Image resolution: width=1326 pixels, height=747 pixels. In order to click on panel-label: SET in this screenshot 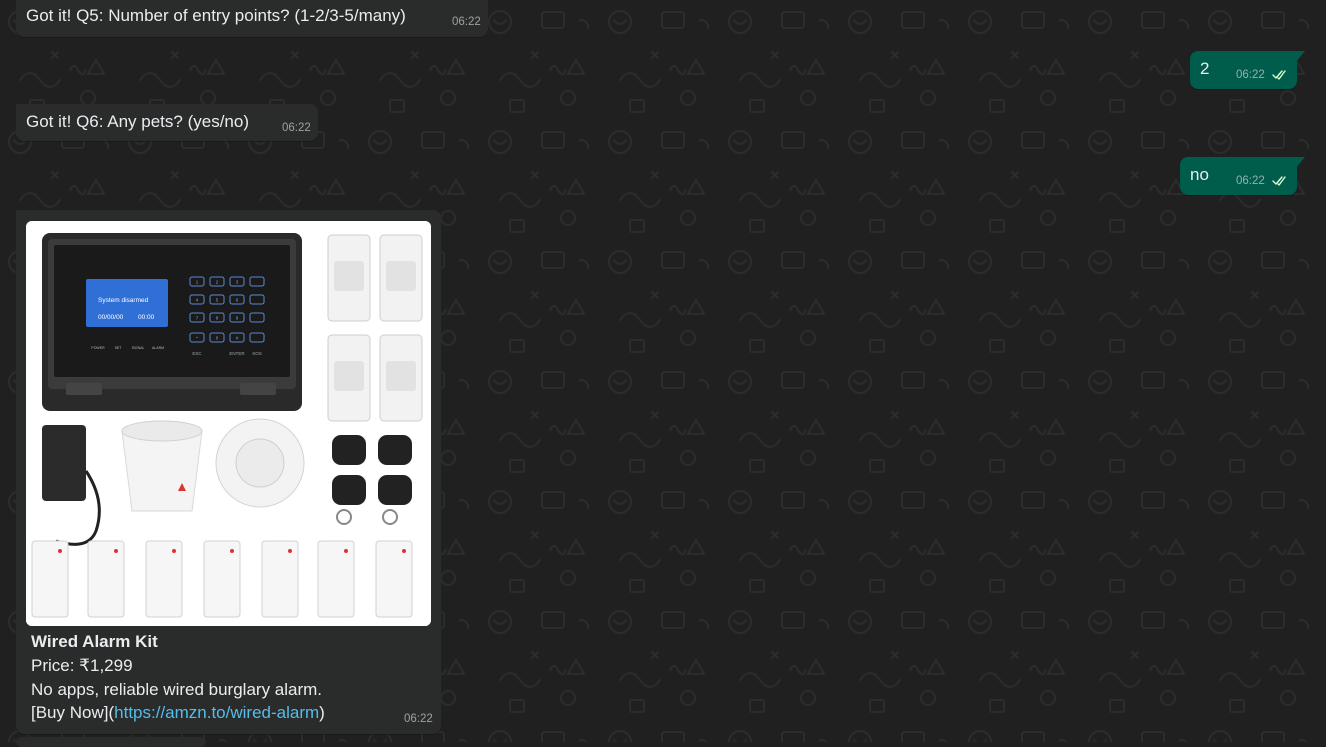, I will do `click(119, 348)`.